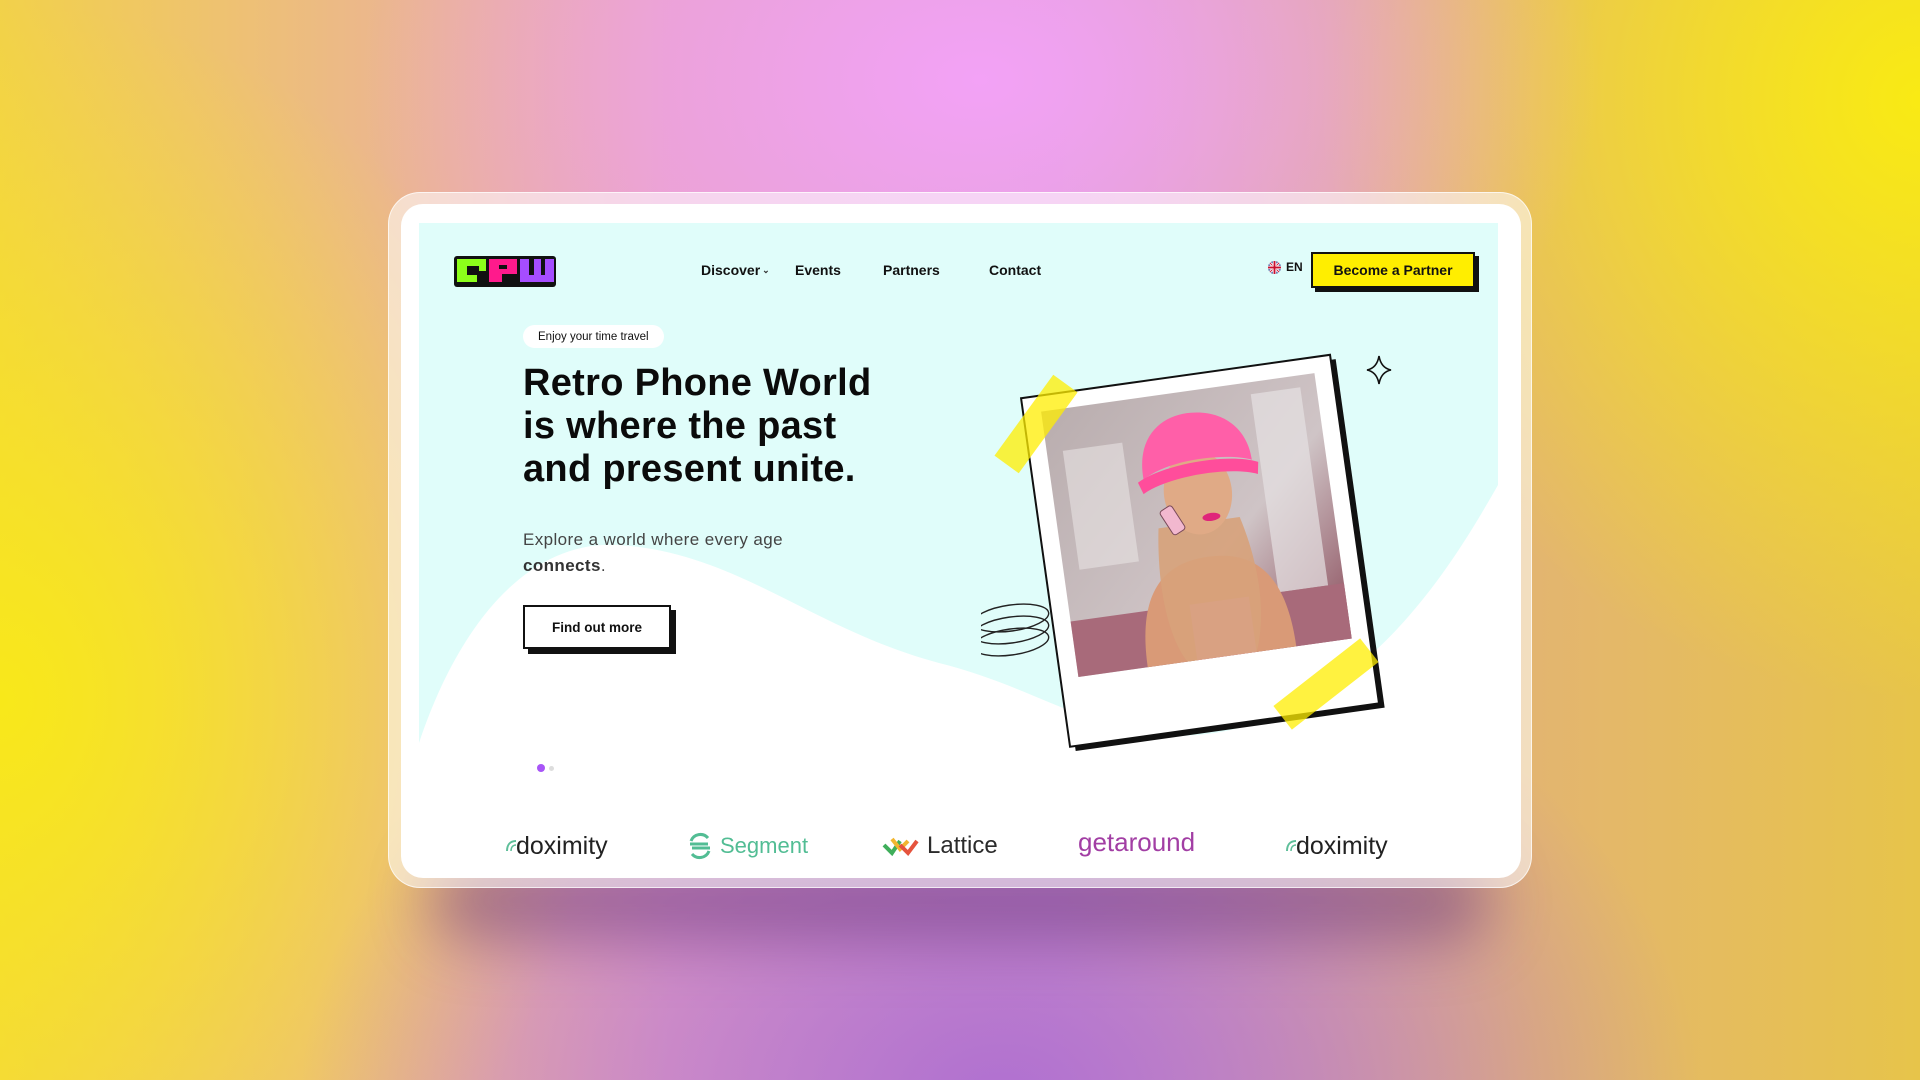 The height and width of the screenshot is (1080, 1920). What do you see at coordinates (700, 846) in the screenshot?
I see `segment-icon` at bounding box center [700, 846].